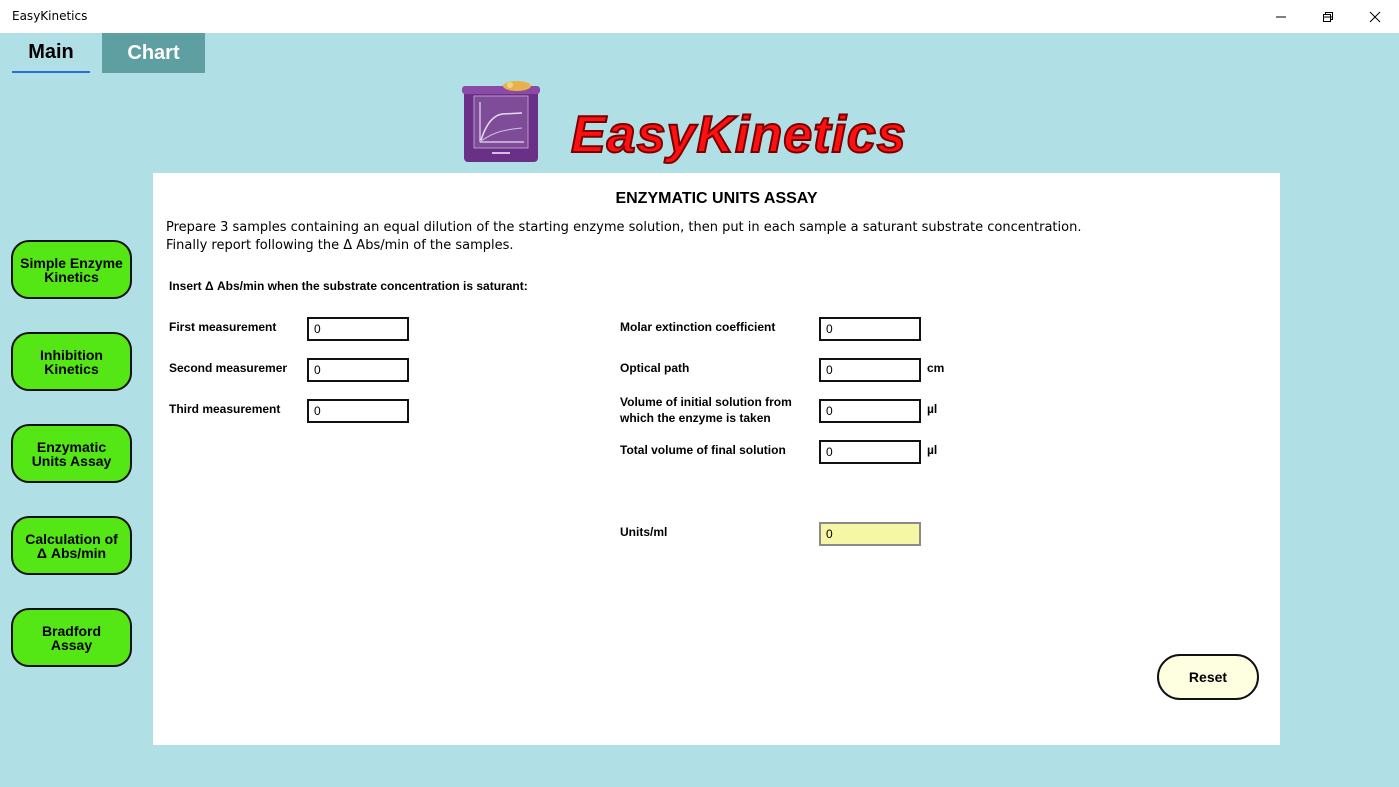  I want to click on optical-path-unit: cm, so click(936, 368).